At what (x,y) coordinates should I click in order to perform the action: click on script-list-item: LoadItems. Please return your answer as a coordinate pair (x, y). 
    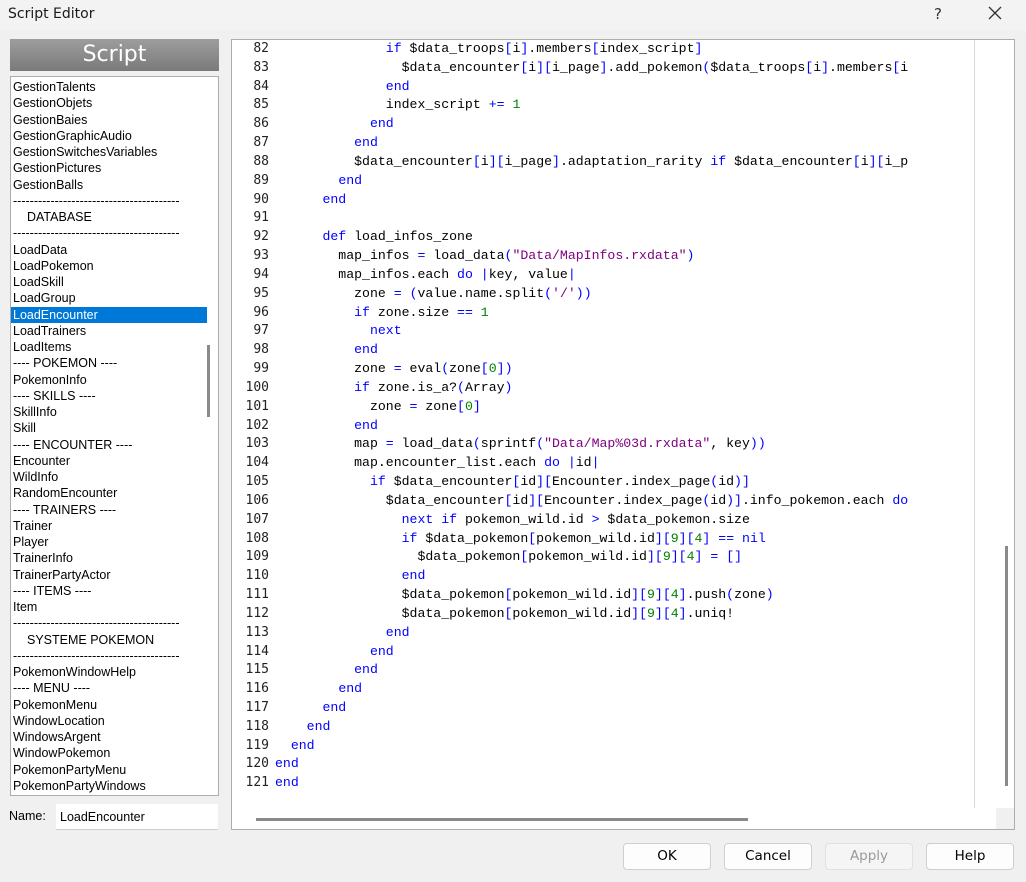
    Looking at the image, I should click on (109, 347).